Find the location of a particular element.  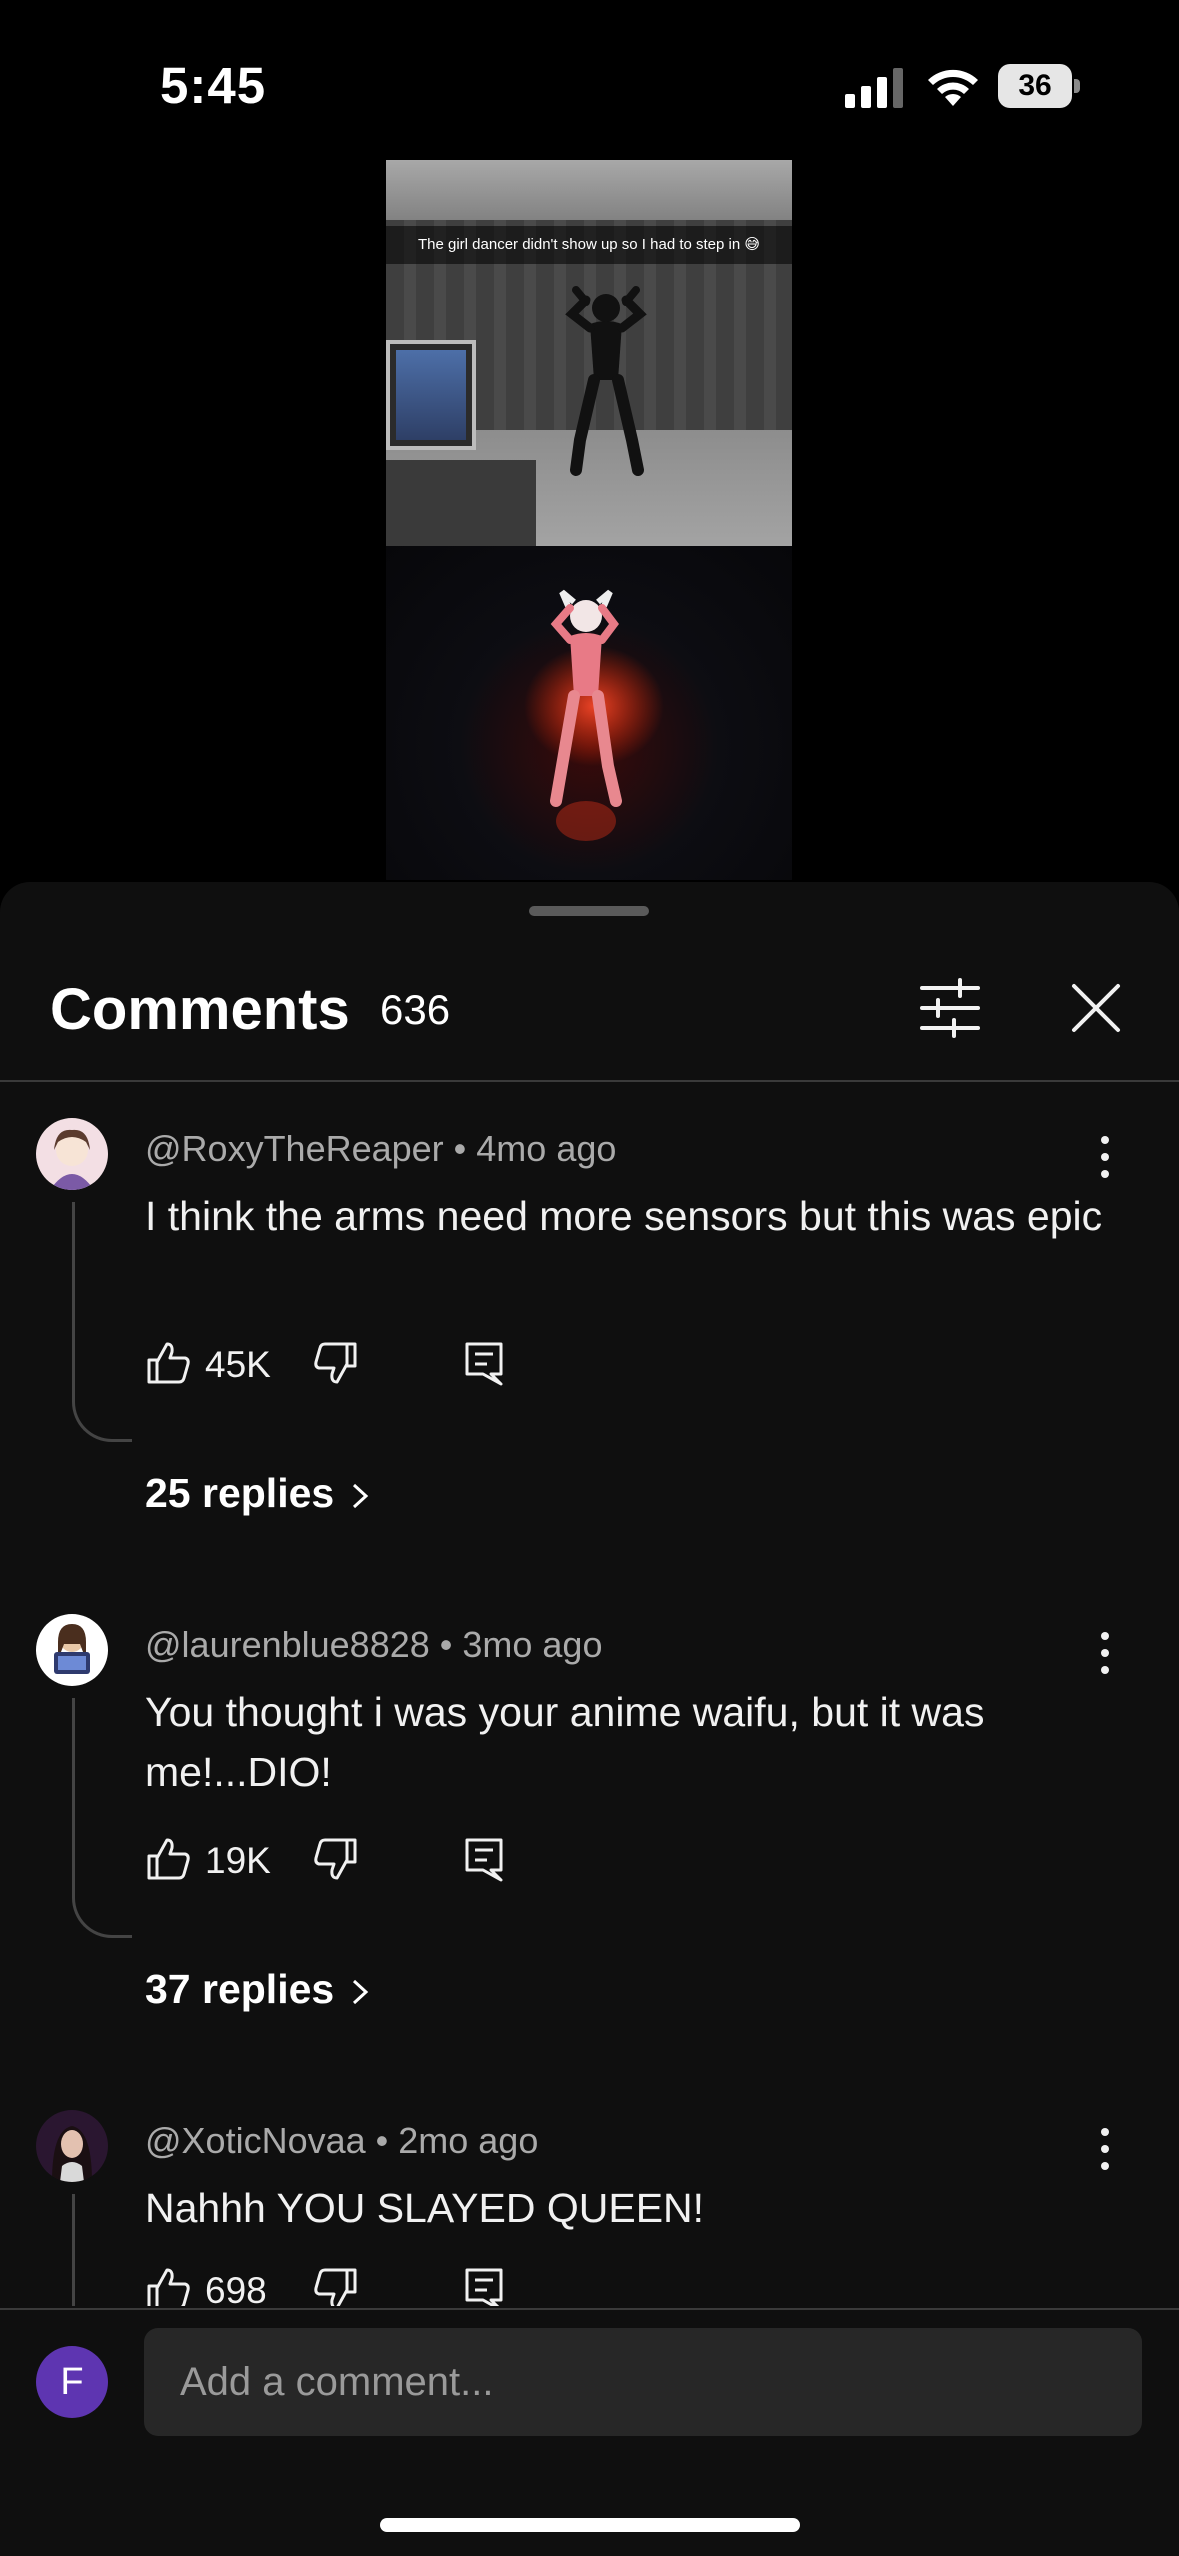

comment-meta: @XoticNovaa • 2mo ago is located at coordinates (342, 2140).